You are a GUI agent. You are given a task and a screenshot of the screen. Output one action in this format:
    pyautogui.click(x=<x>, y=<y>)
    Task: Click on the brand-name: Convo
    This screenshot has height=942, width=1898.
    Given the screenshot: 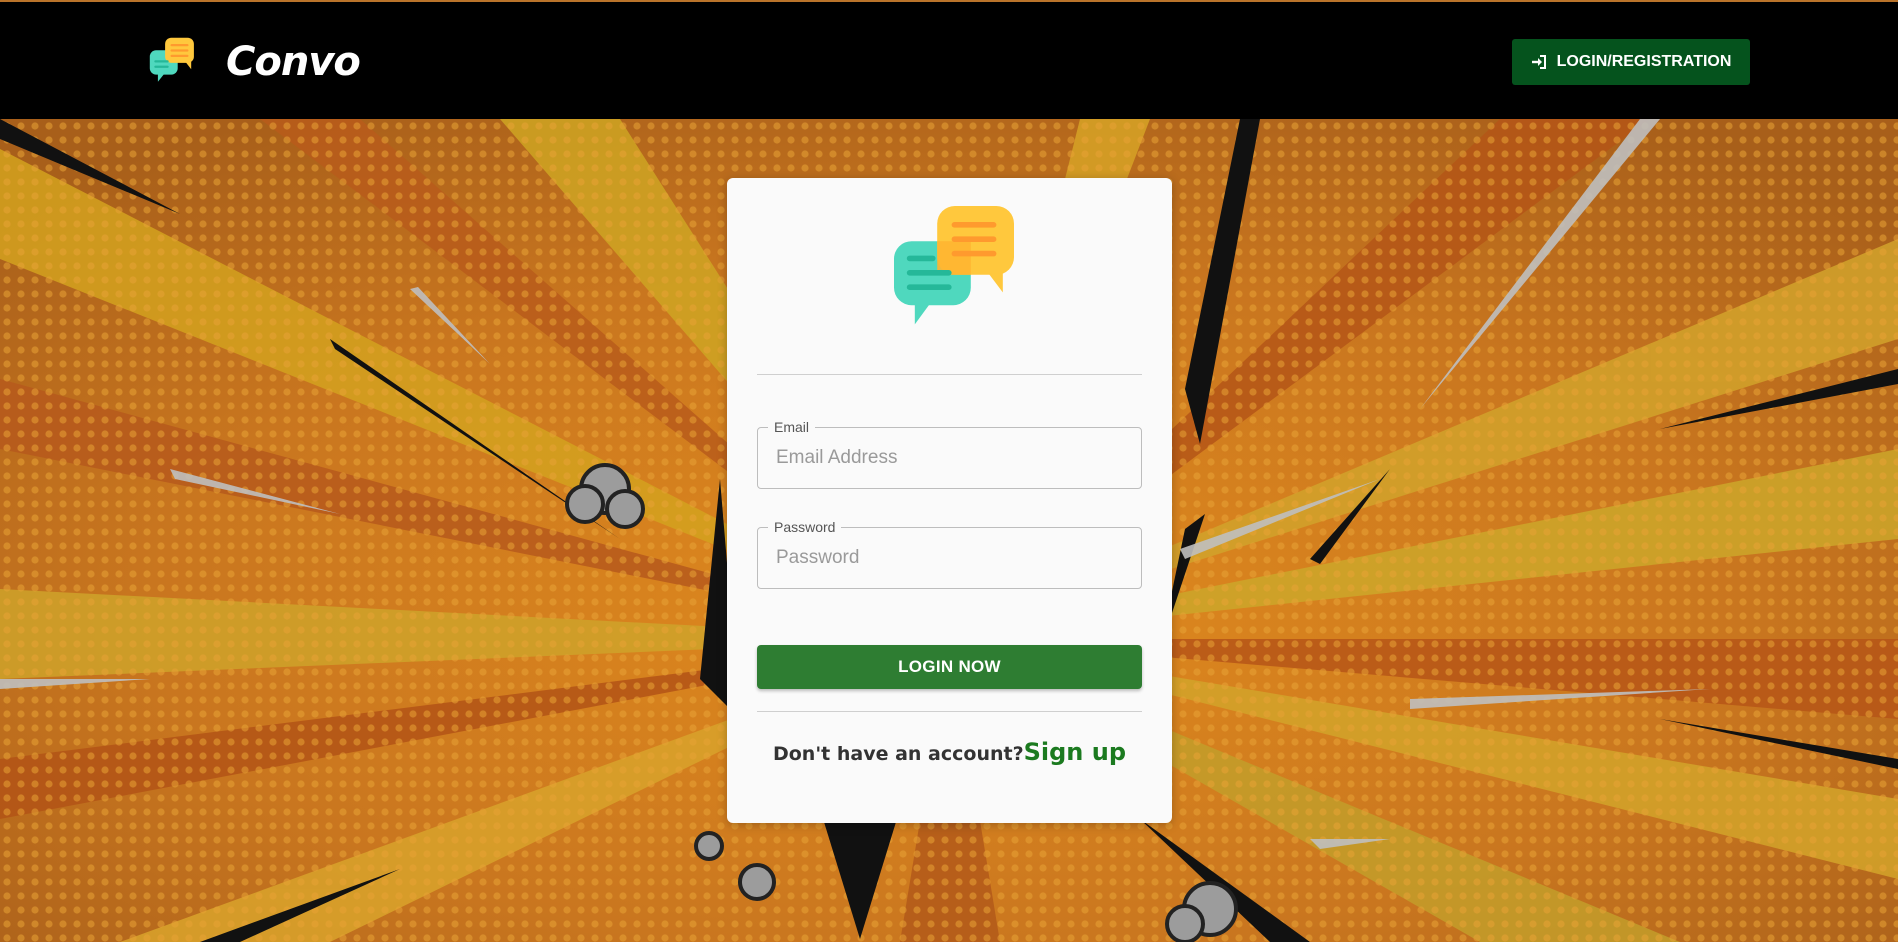 What is the action you would take?
    pyautogui.click(x=293, y=62)
    